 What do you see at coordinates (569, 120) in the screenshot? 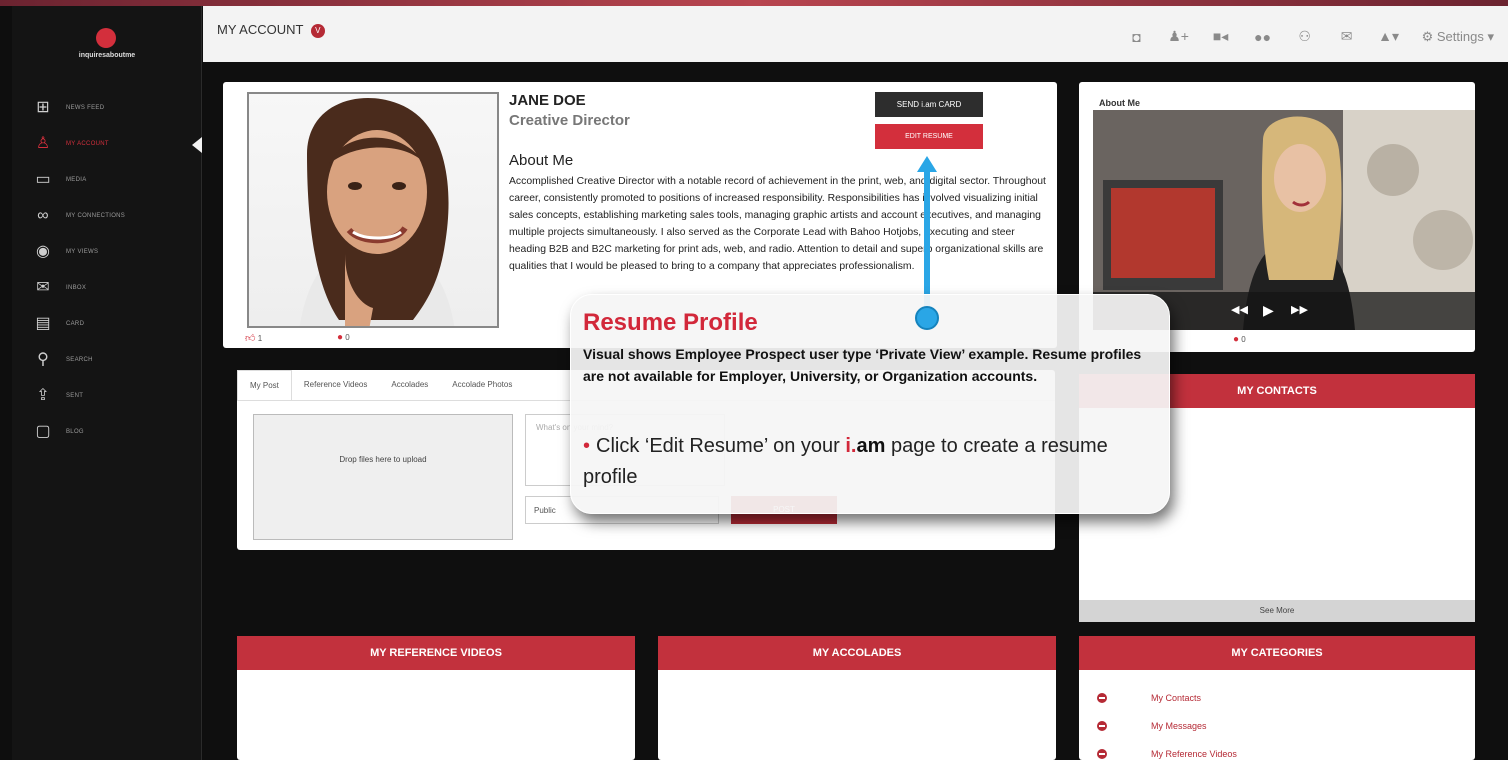
I see `profile-role: Creative Director` at bounding box center [569, 120].